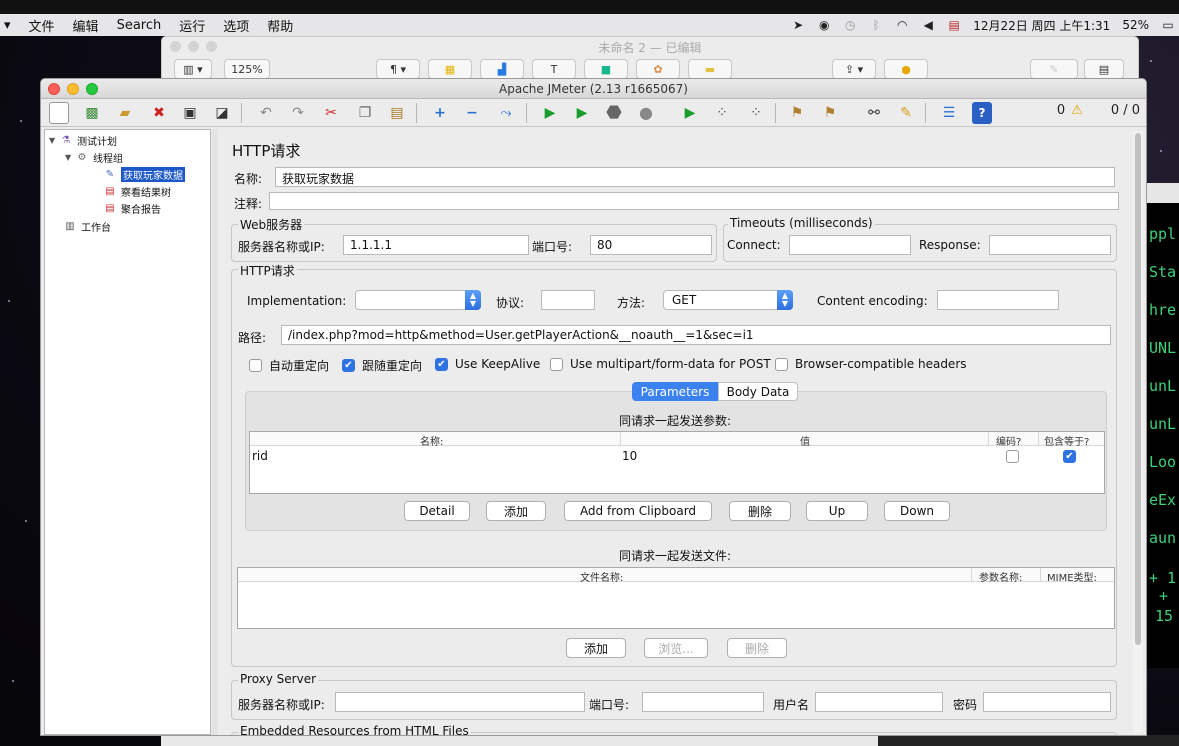  I want to click on help-icon: ?, so click(982, 113).